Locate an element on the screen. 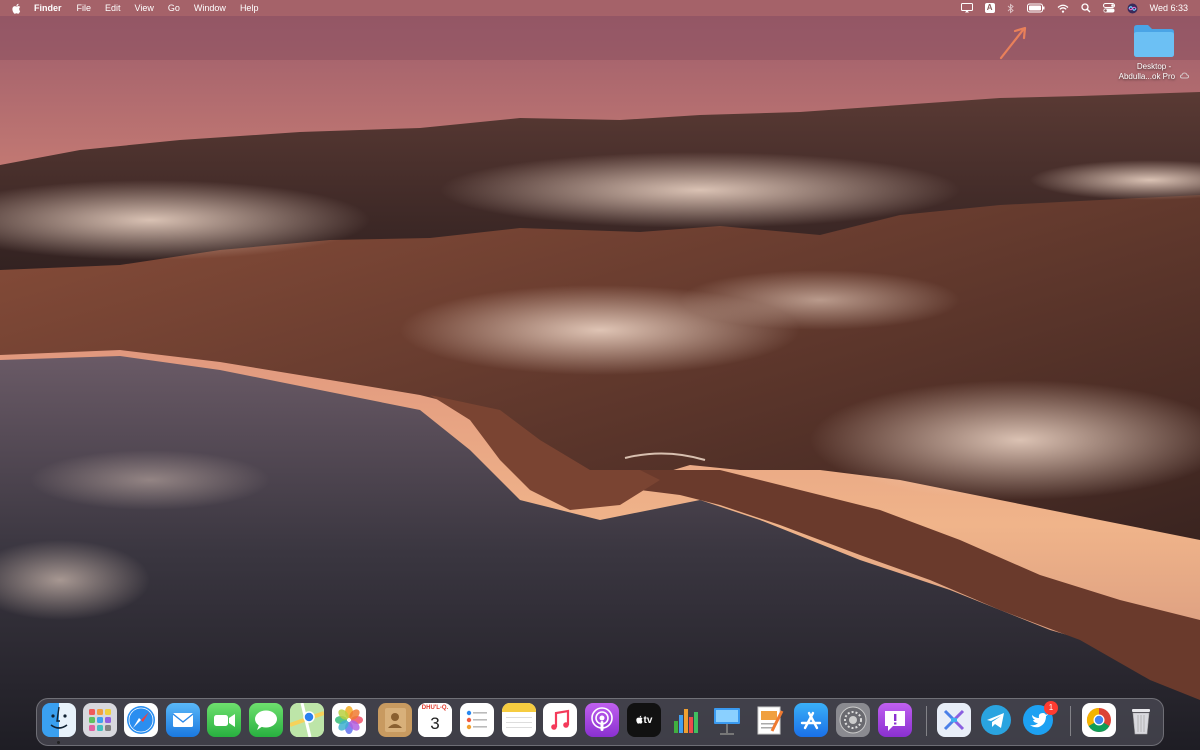 Image resolution: width=1200 pixels, height=750 pixels. tv-icon-label: tv is located at coordinates (644, 720).